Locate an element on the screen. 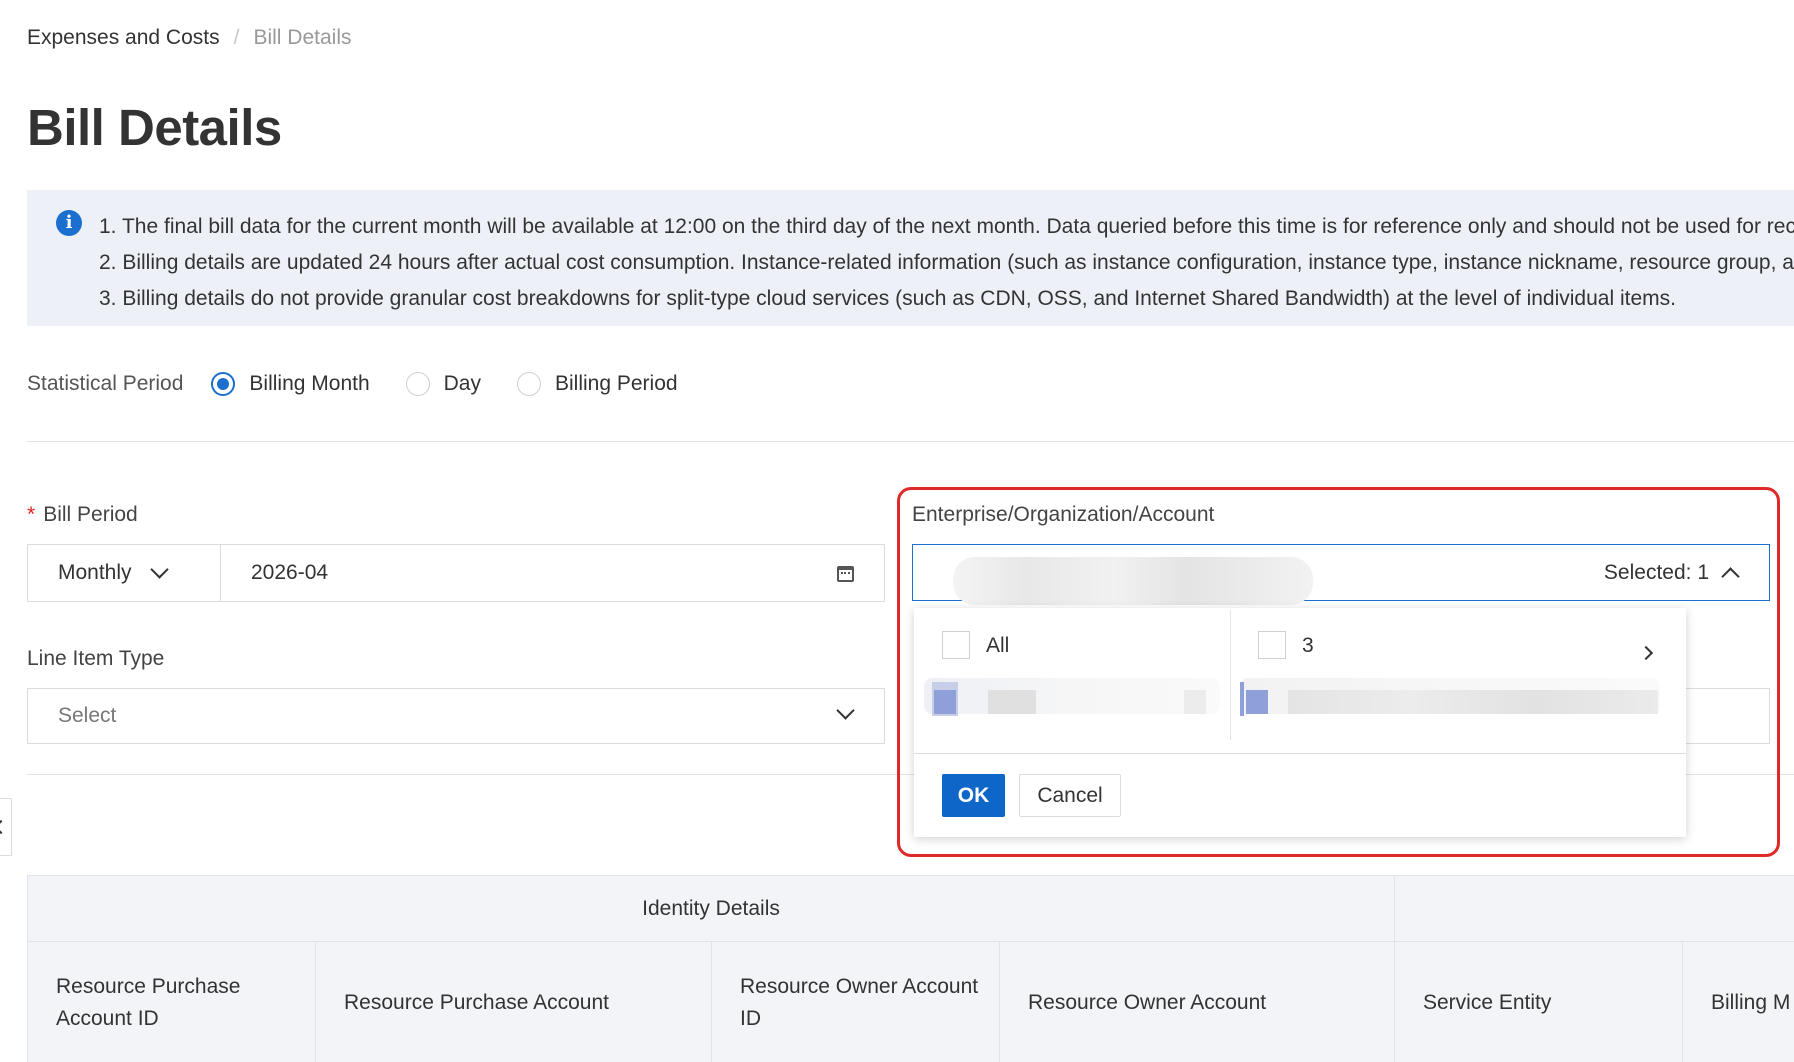 Image resolution: width=1794 pixels, height=1062 pixels. breadcrumb: Expenses and Costs / Bill Details is located at coordinates (189, 38).